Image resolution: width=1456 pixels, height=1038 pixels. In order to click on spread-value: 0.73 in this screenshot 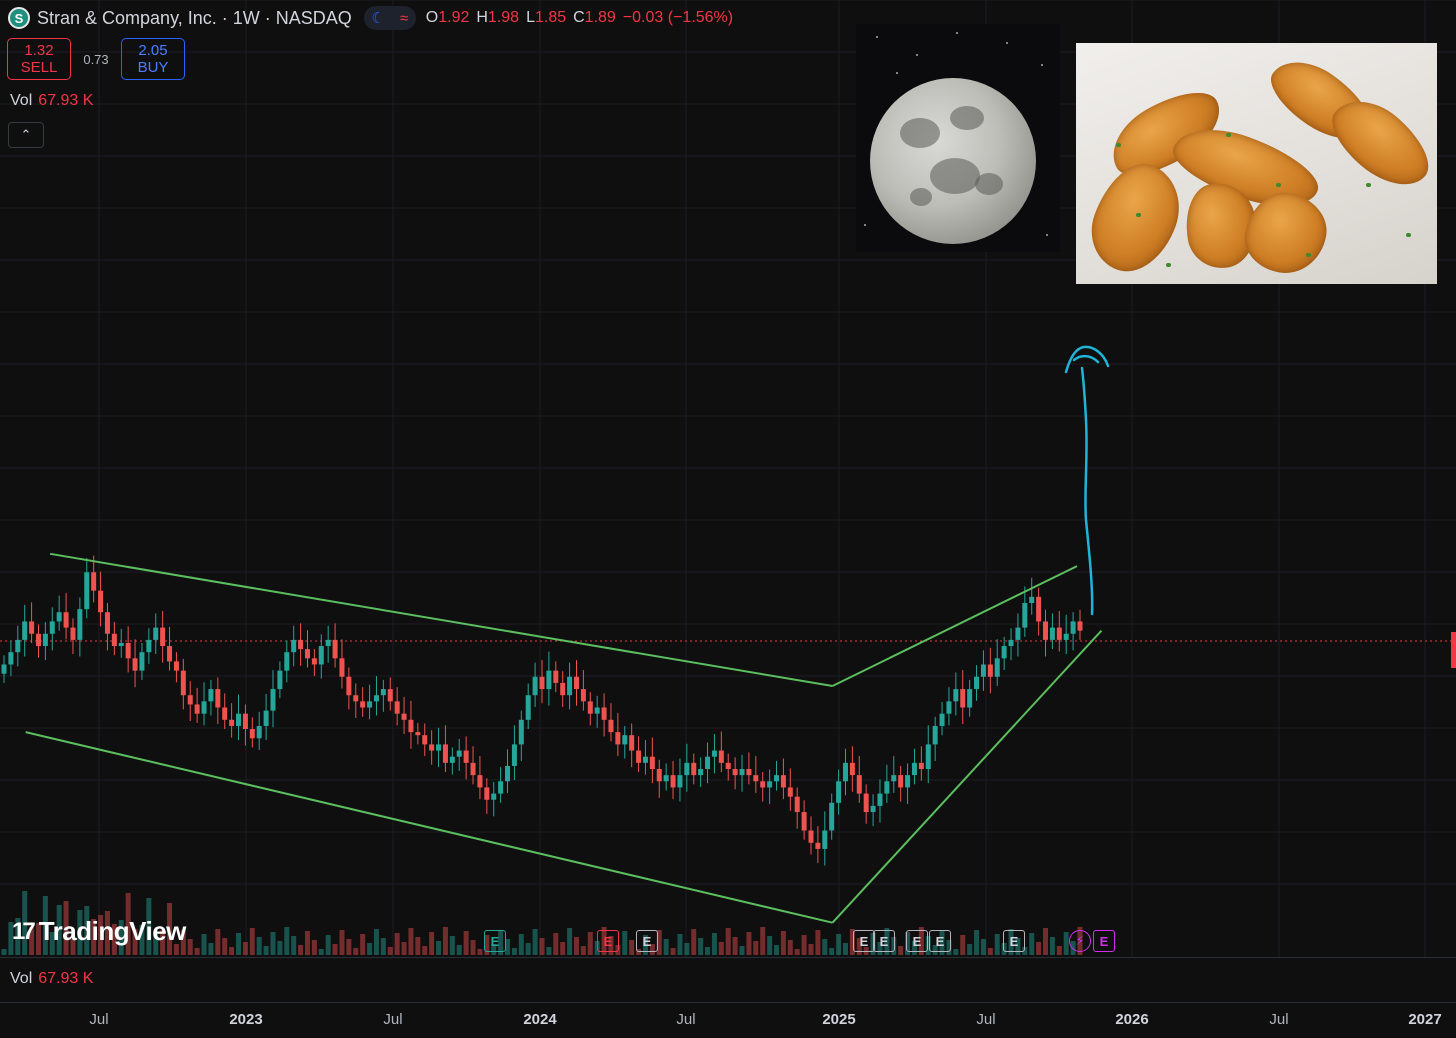, I will do `click(96, 59)`.